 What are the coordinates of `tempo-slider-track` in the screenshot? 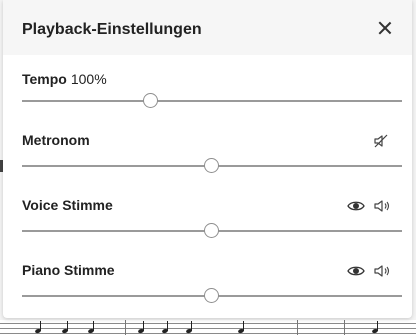 It's located at (212, 101).